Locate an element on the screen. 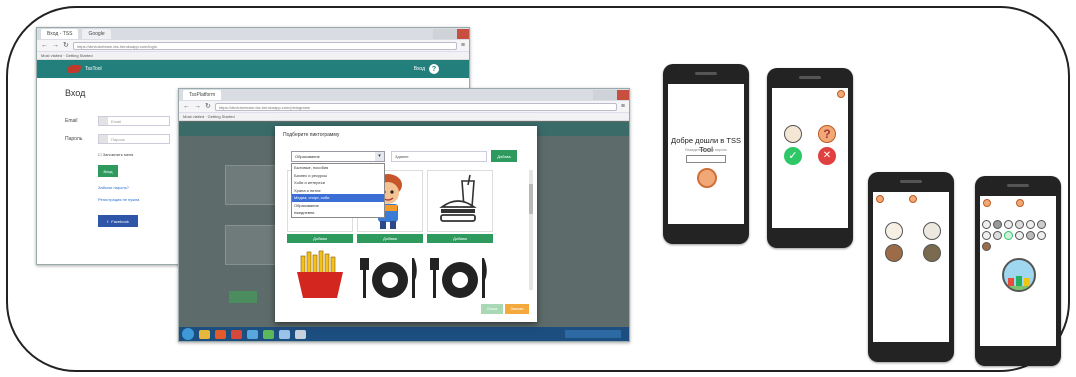 This screenshot has height=377, width=1076. app-header: TssTool Вход ? is located at coordinates (253, 69).